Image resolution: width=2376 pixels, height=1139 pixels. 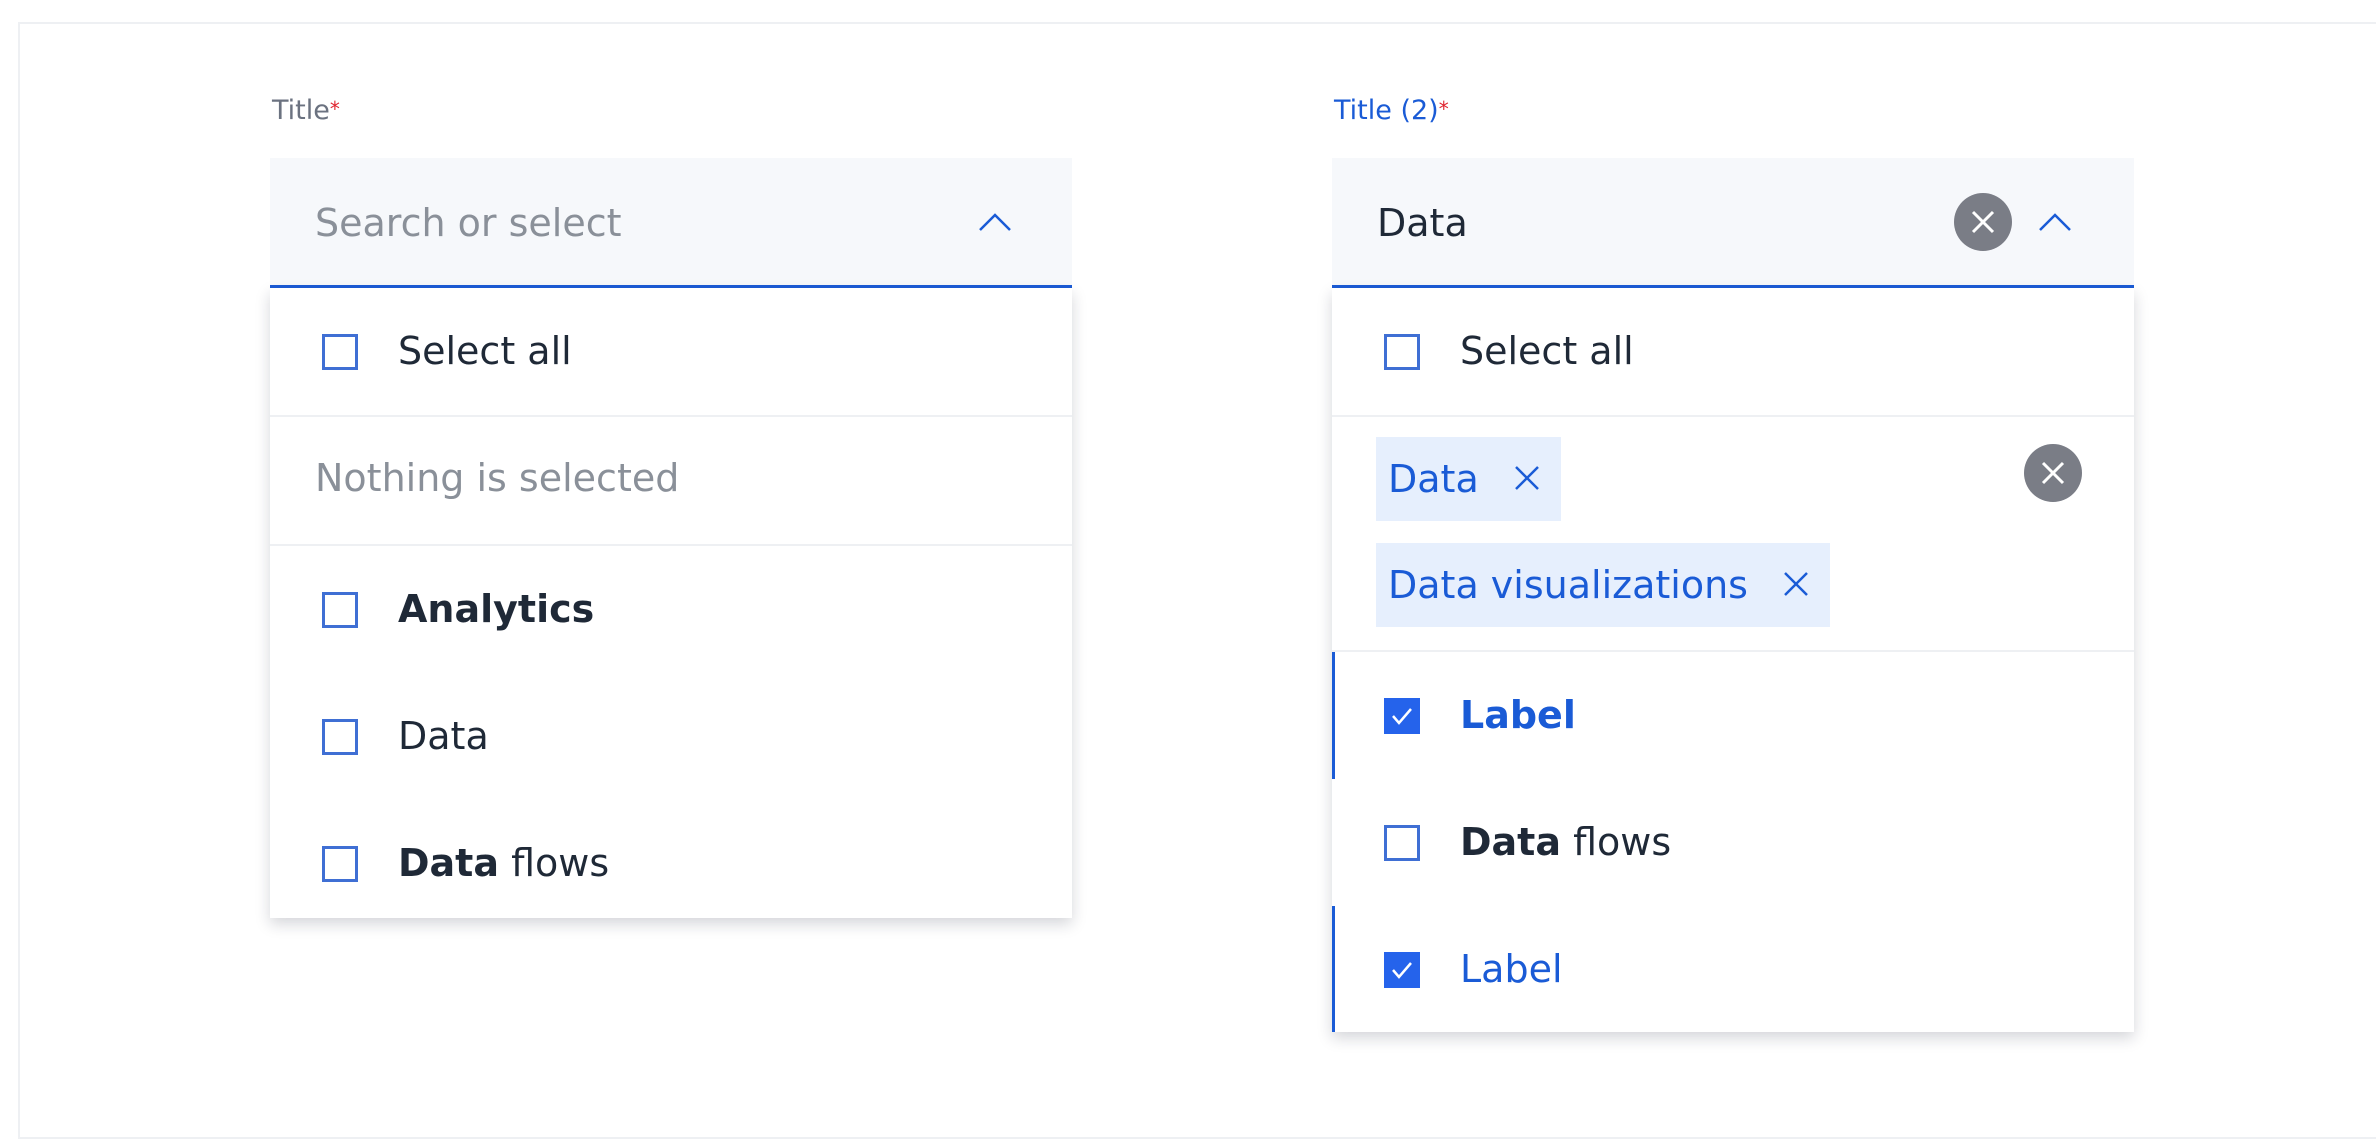 What do you see at coordinates (1733, 223) in the screenshot?
I see `search-select-input: Data` at bounding box center [1733, 223].